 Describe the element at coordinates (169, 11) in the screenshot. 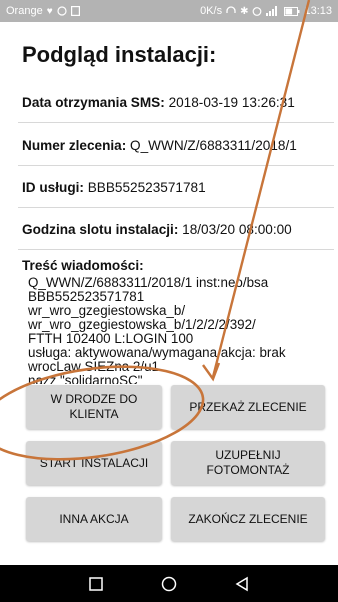

I see `status-bar: Orange ♥ 0K/s ✱ 13:13` at that location.